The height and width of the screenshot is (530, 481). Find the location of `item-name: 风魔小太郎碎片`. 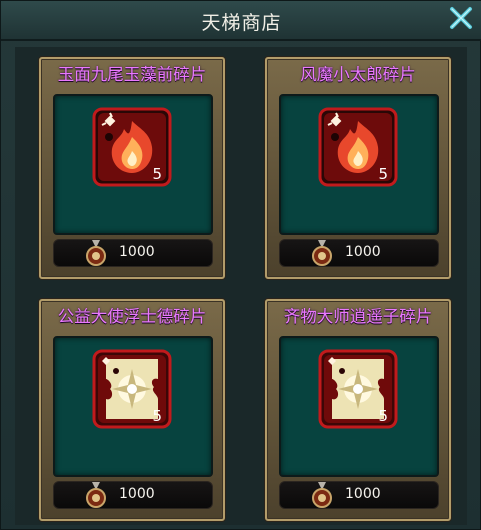

item-name: 风魔小太郎碎片 is located at coordinates (358, 74).